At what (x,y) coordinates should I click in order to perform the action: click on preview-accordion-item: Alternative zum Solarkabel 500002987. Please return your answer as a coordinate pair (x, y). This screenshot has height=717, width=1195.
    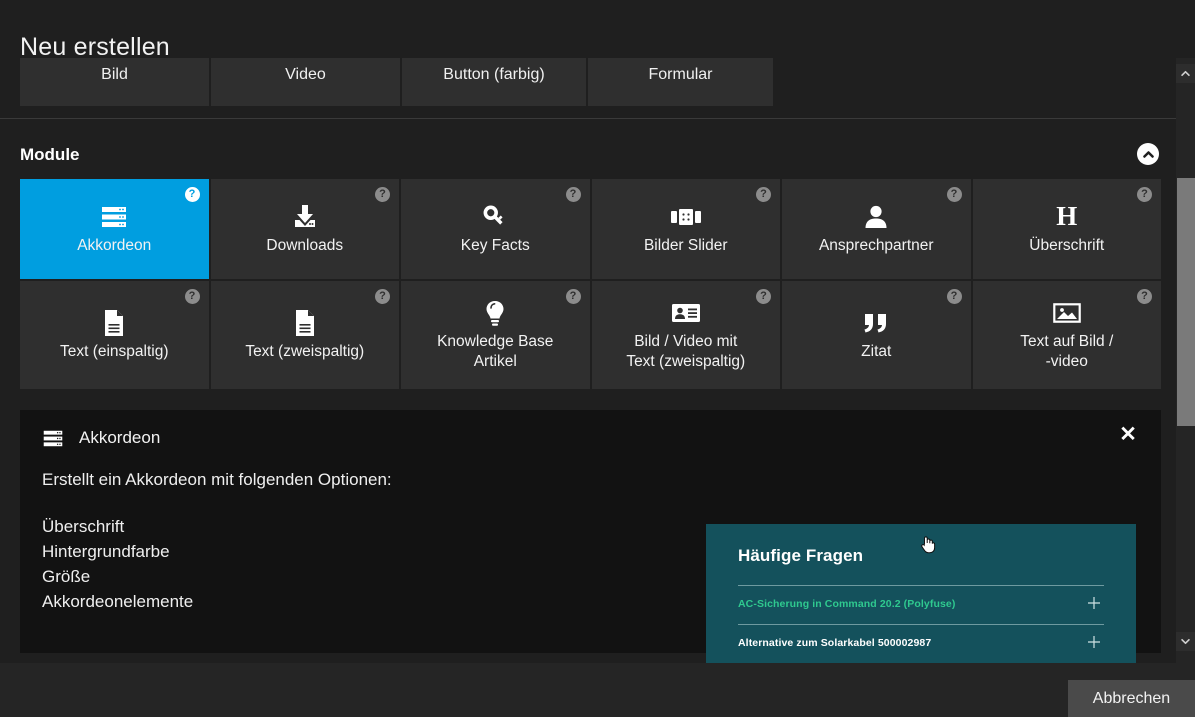
    Looking at the image, I should click on (921, 643).